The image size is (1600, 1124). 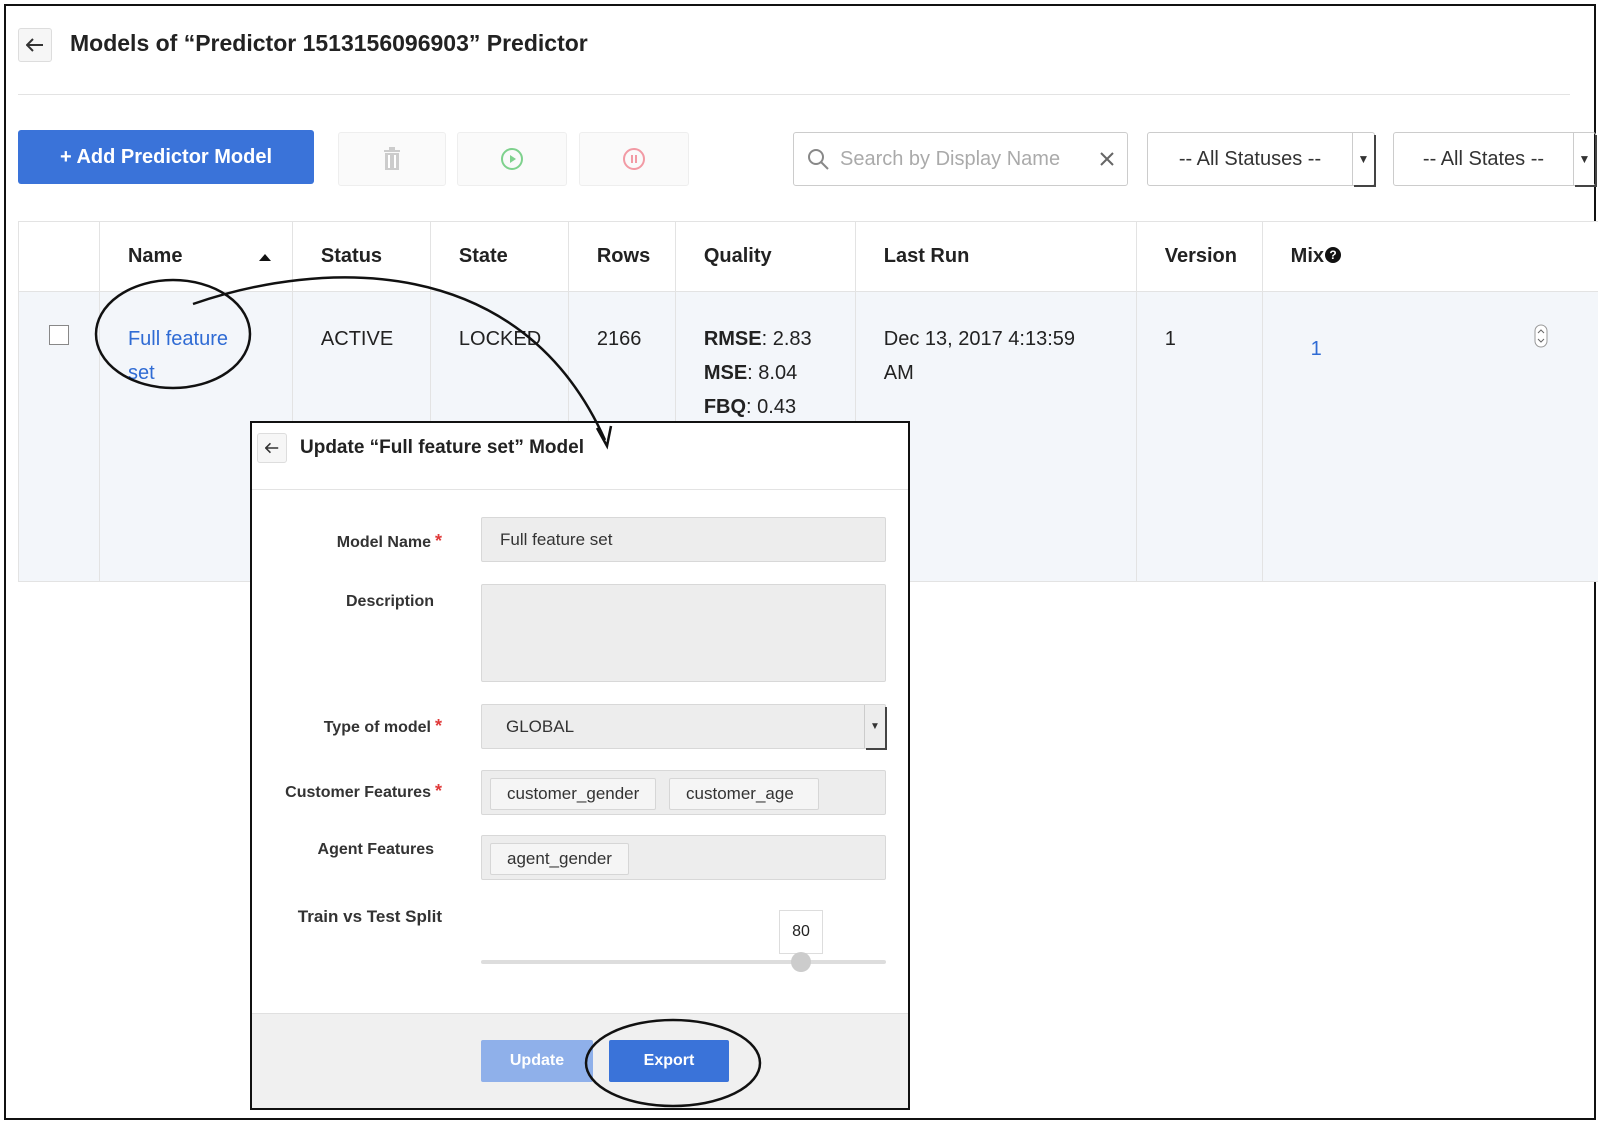 I want to click on column-header-status: Status, so click(x=361, y=256).